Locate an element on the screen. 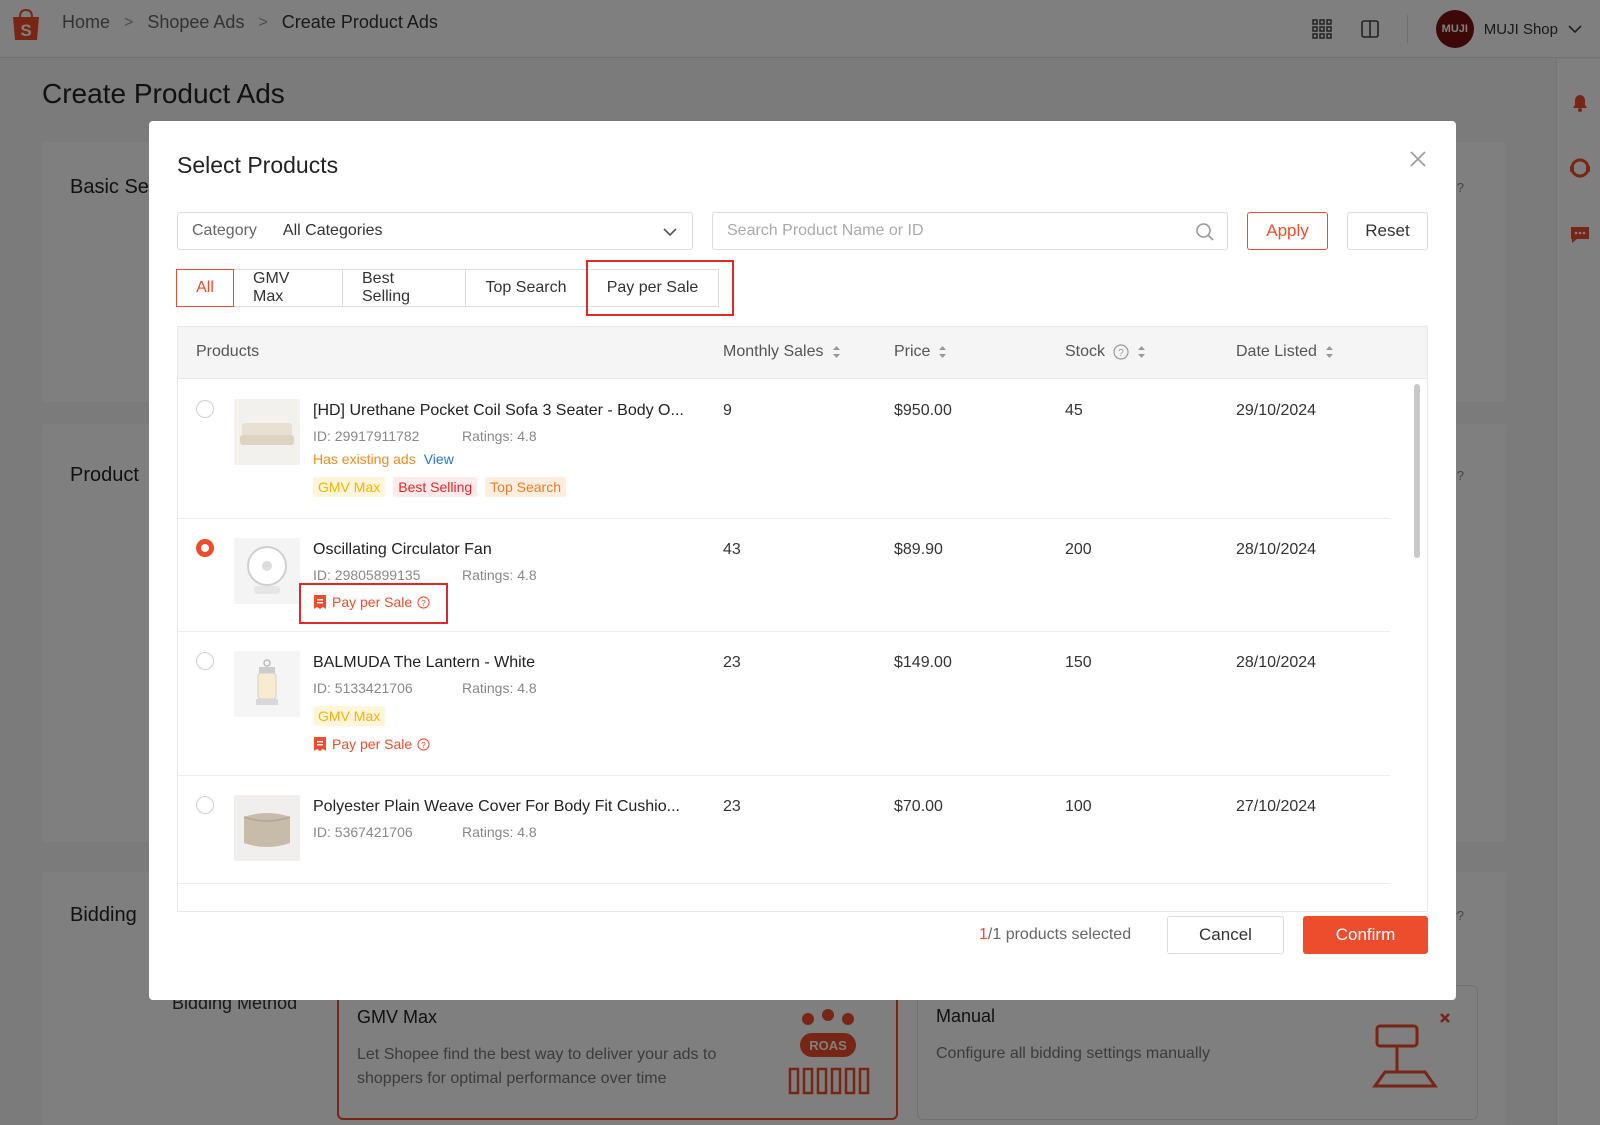 Image resolution: width=1600 pixels, height=1125 pixels. tab-gmv-max: GMV Max is located at coordinates (288, 288).